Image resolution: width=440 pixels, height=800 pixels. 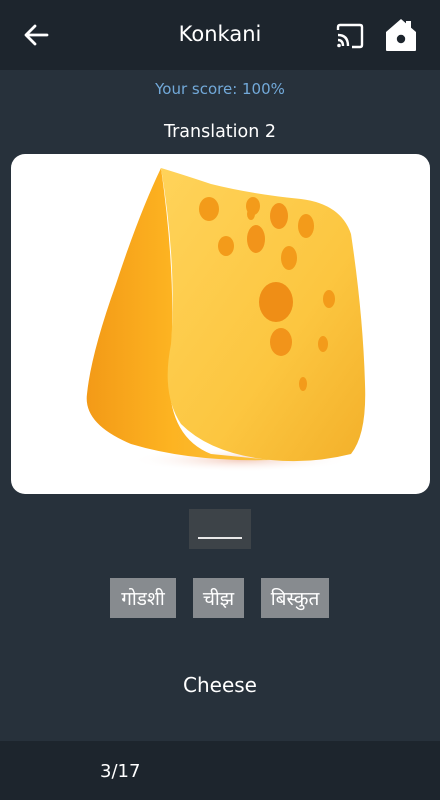 What do you see at coordinates (220, 132) in the screenshot?
I see `exercise-title: Translation 2` at bounding box center [220, 132].